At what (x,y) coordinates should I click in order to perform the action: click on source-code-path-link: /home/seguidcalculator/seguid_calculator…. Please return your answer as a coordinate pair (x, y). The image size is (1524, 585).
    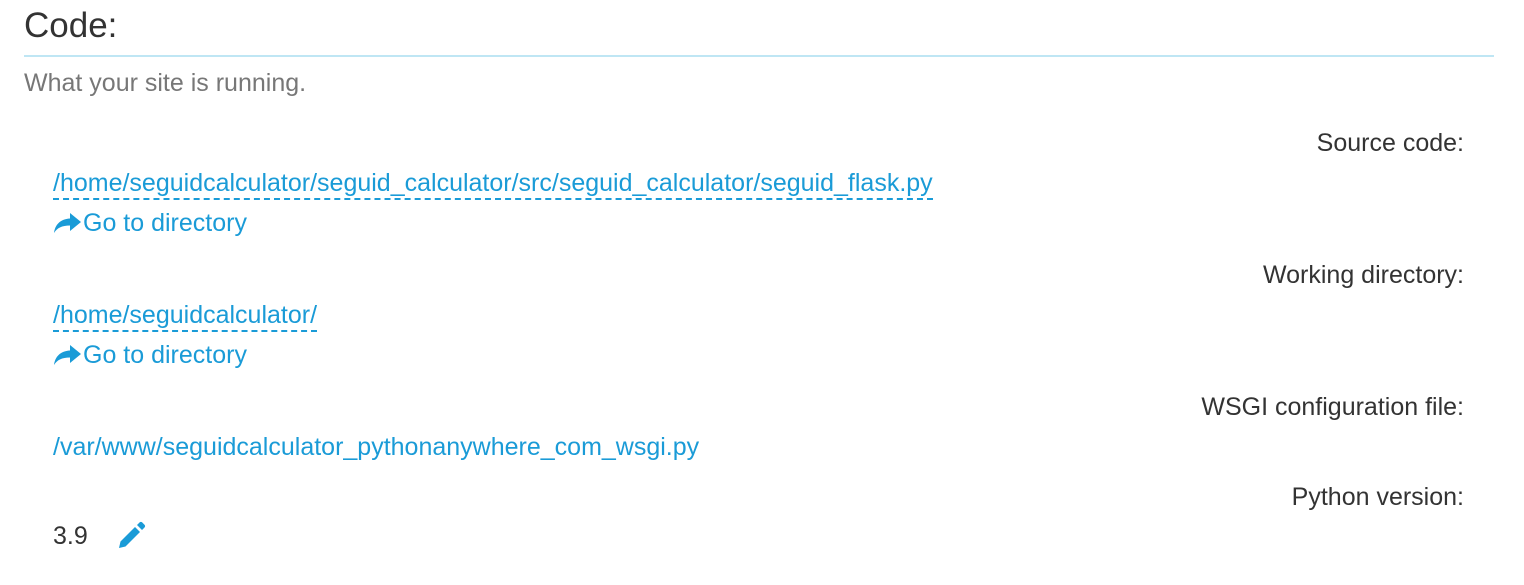
    Looking at the image, I should click on (493, 184).